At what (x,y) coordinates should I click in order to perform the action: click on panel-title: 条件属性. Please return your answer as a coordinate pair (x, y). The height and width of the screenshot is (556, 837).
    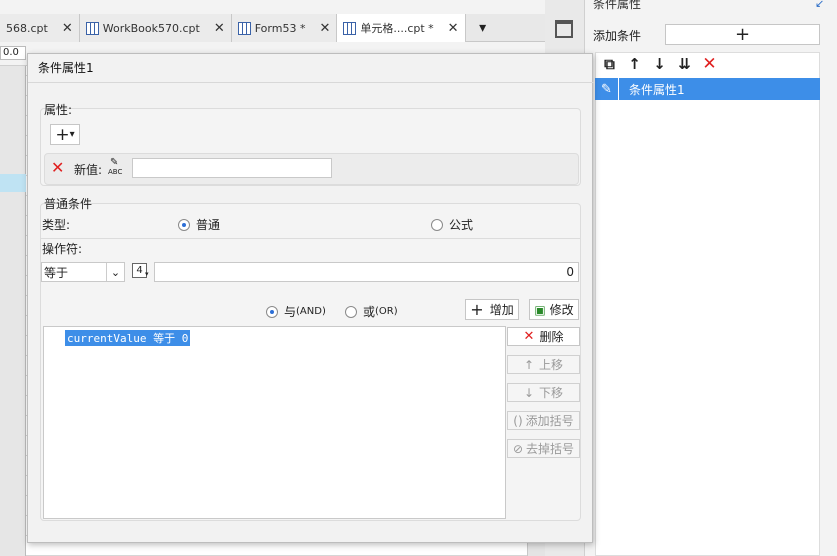
    Looking at the image, I should click on (617, 5).